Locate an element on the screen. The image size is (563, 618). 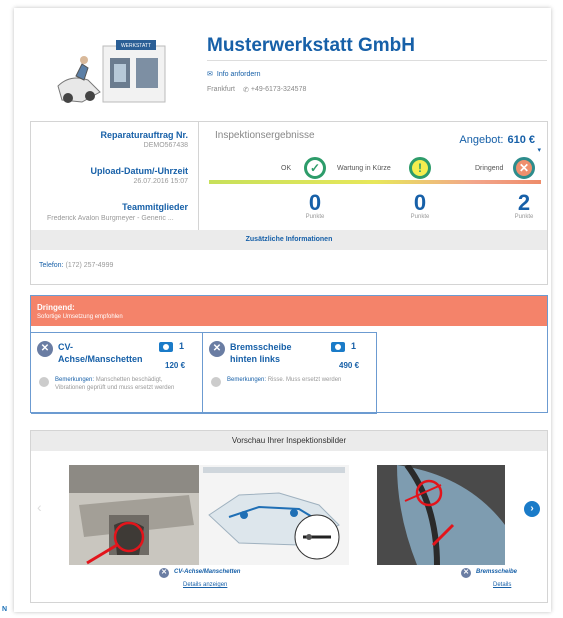
info-request-link: ✉ Info anfordern is located at coordinates (234, 74).